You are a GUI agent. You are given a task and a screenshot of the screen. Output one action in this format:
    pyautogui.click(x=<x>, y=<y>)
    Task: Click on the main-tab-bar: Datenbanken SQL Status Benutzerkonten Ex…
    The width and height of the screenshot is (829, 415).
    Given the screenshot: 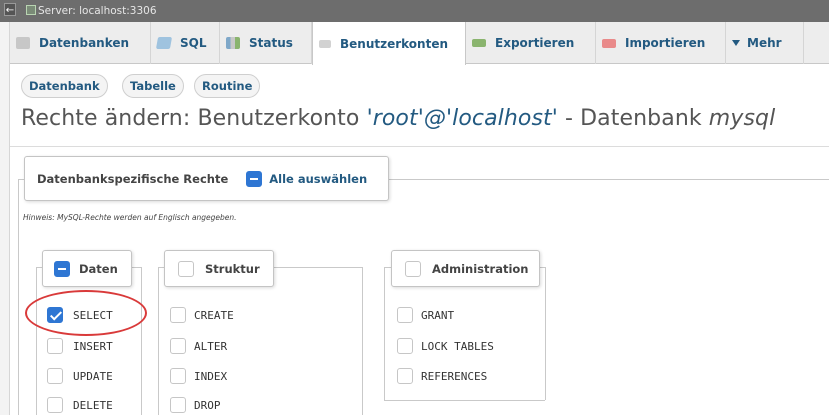 What is the action you would take?
    pyautogui.click(x=419, y=43)
    